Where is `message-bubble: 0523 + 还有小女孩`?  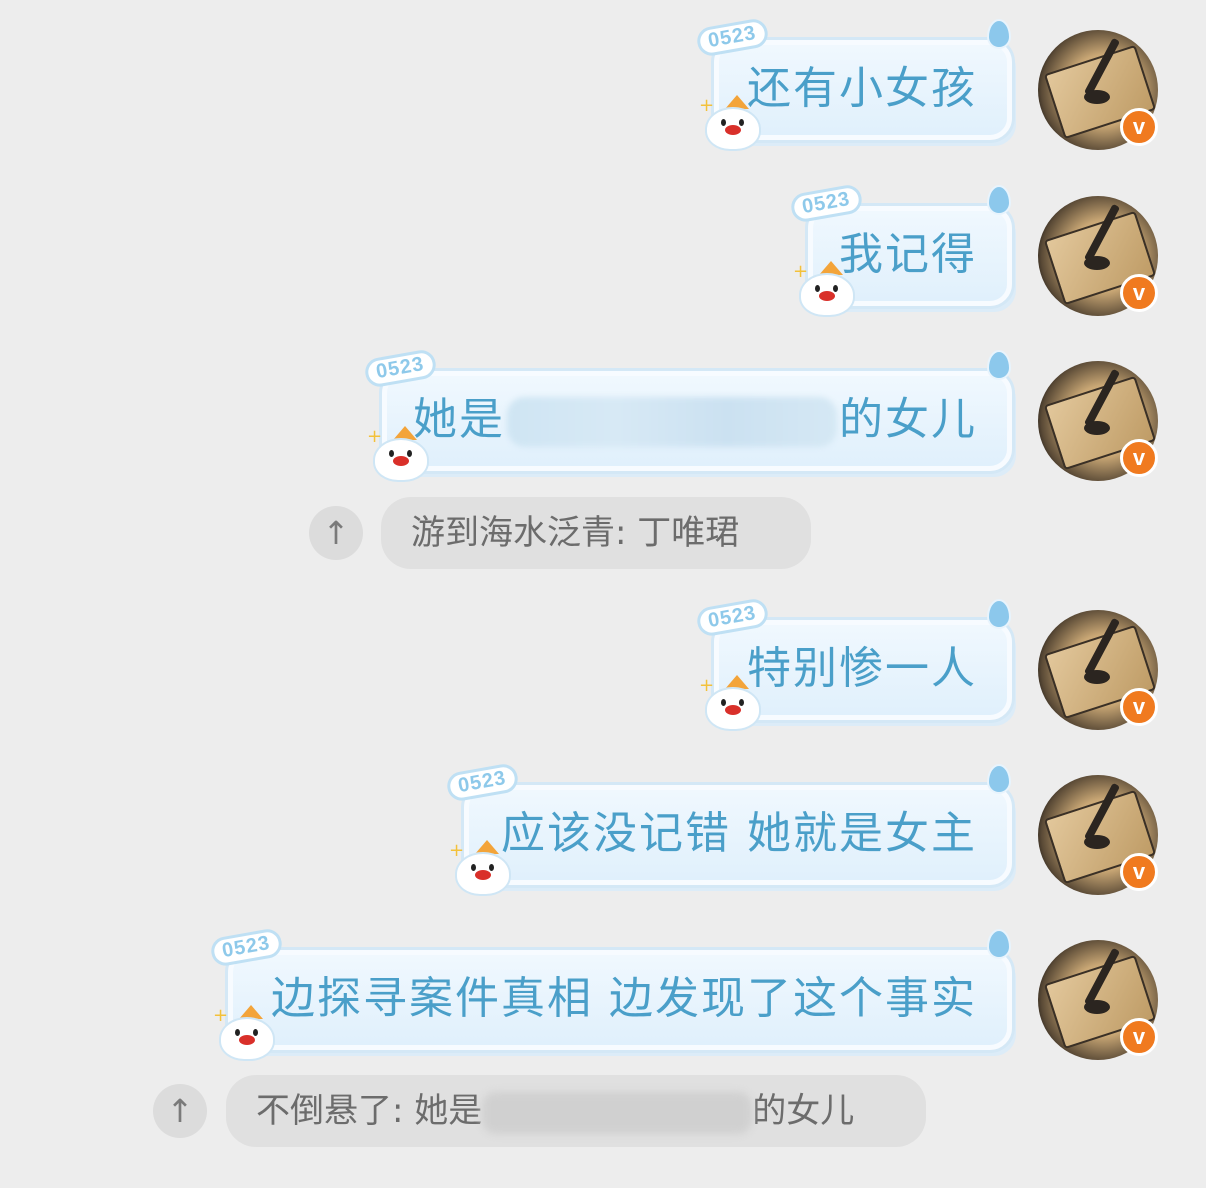 message-bubble: 0523 + 还有小女孩 is located at coordinates (853, 84).